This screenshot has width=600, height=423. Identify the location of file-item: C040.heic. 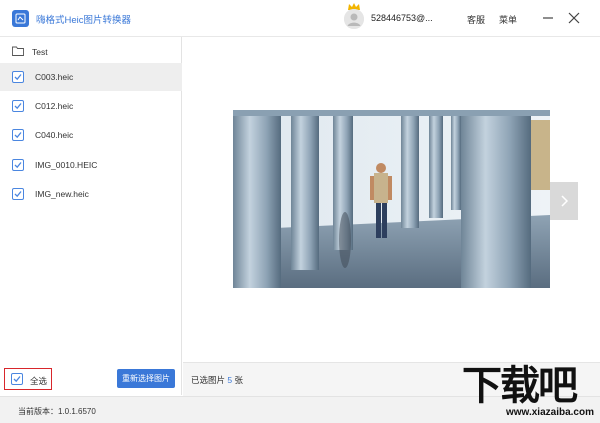
(91, 135).